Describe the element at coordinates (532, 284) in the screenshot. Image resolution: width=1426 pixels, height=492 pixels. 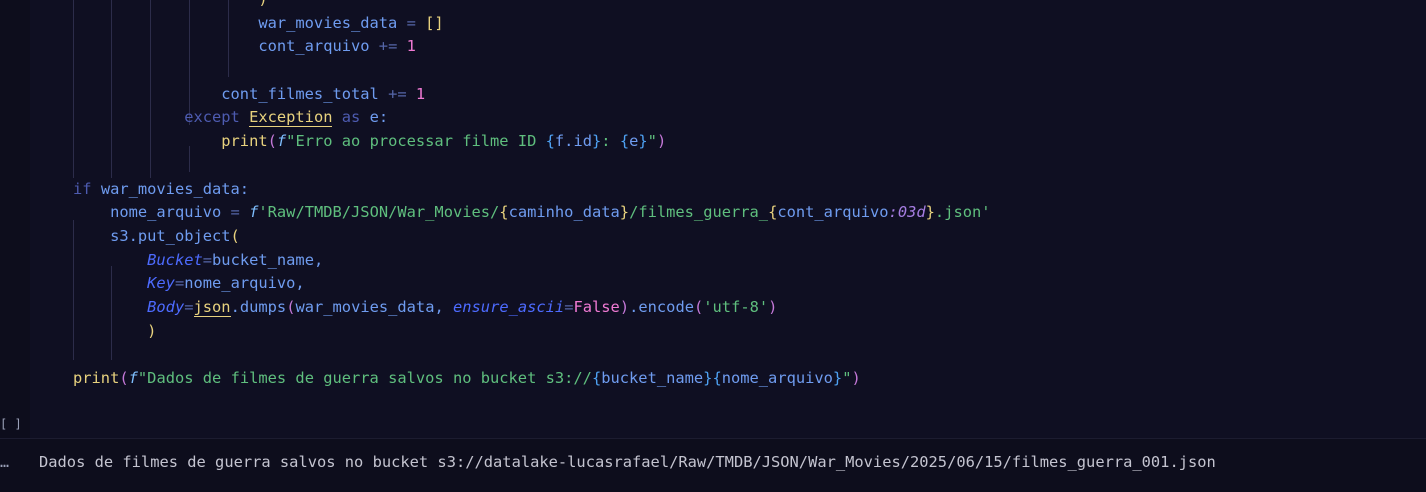
I see `code-line: Key=nome_arquivo,` at that location.